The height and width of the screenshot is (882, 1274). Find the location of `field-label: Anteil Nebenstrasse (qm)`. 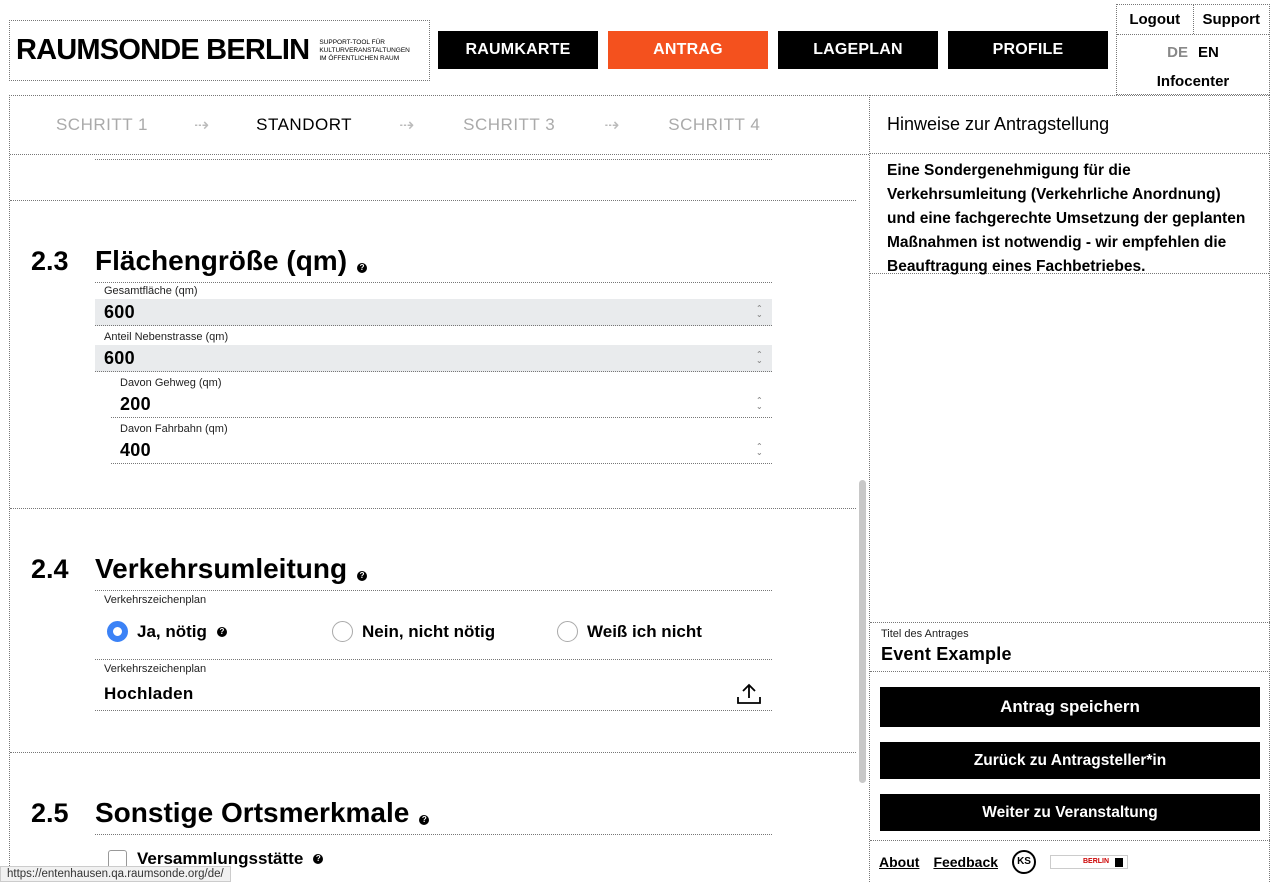

field-label: Anteil Nebenstrasse (qm) is located at coordinates (166, 337).